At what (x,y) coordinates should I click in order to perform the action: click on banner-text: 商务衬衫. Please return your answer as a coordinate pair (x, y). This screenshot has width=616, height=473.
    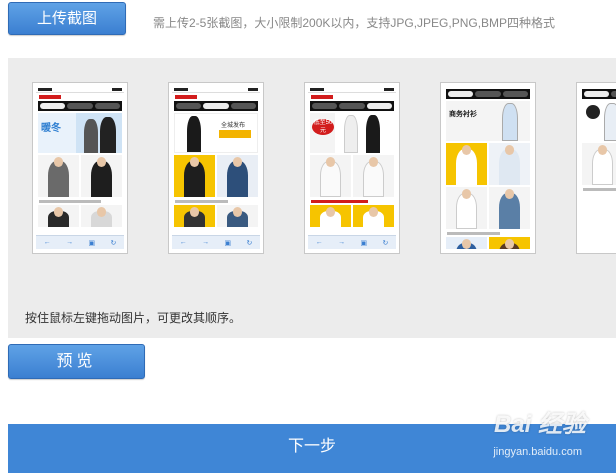
    Looking at the image, I should click on (463, 114).